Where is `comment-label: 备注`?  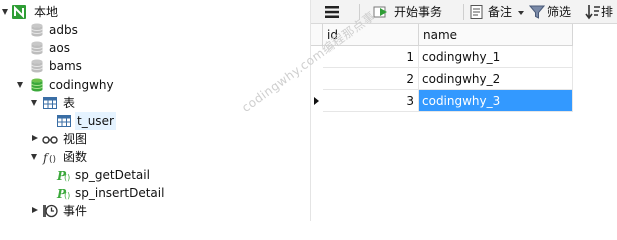
comment-label: 备注 is located at coordinates (500, 12).